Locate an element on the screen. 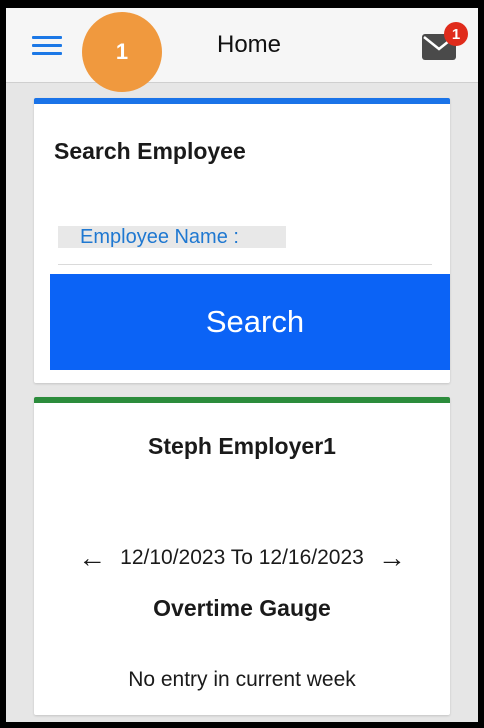 Image resolution: width=484 pixels, height=728 pixels. arrow-left-icon: ← is located at coordinates (92, 558).